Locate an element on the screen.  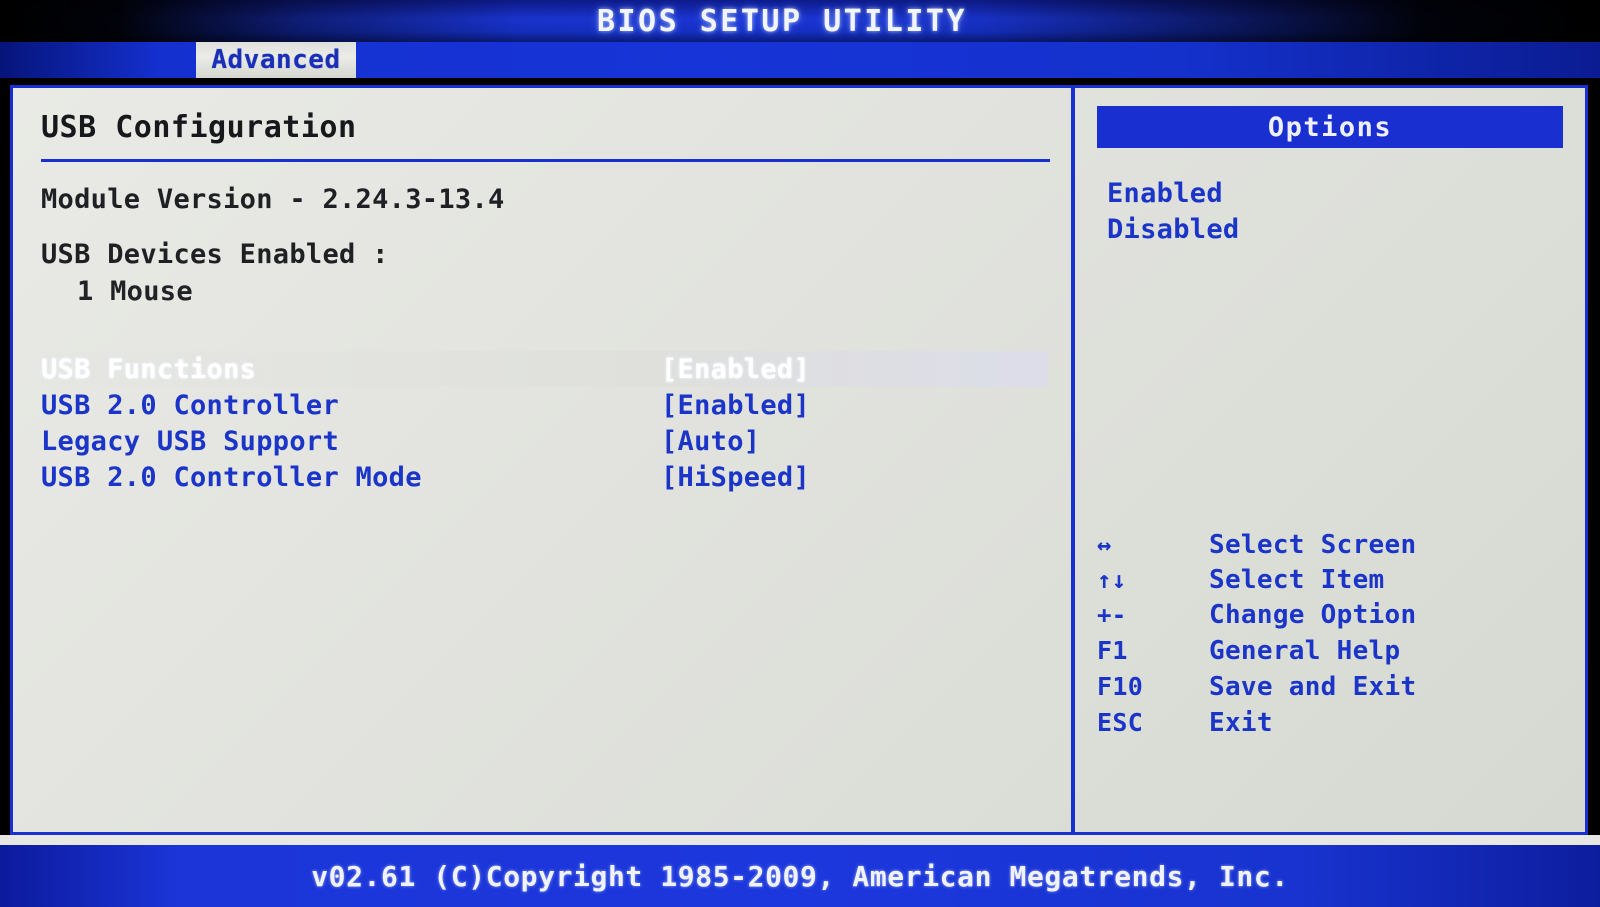
setting-label: Legacy USB Support is located at coordinates (190, 441).